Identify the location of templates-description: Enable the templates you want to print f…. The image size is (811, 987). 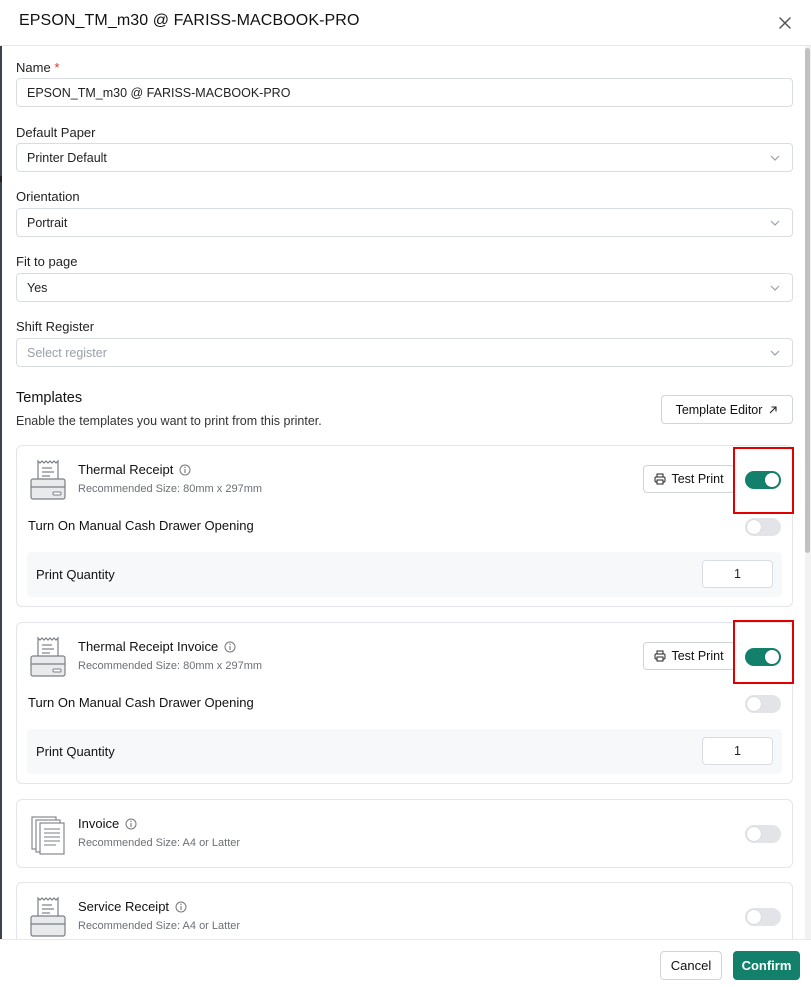
(169, 421).